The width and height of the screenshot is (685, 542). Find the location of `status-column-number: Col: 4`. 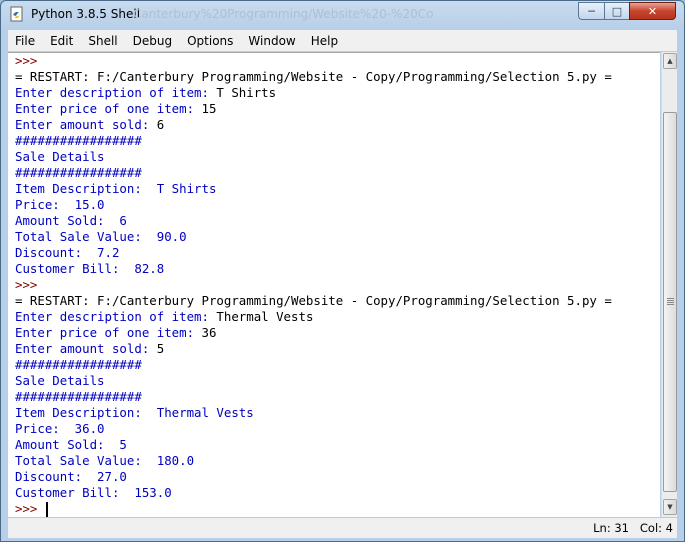

status-column-number: Col: 4 is located at coordinates (656, 528).